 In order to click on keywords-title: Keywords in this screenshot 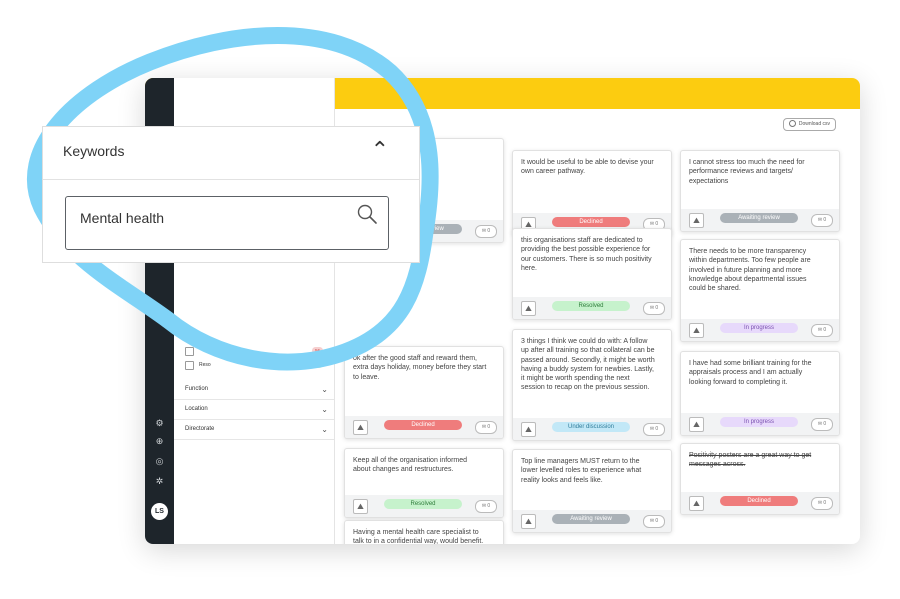, I will do `click(94, 151)`.